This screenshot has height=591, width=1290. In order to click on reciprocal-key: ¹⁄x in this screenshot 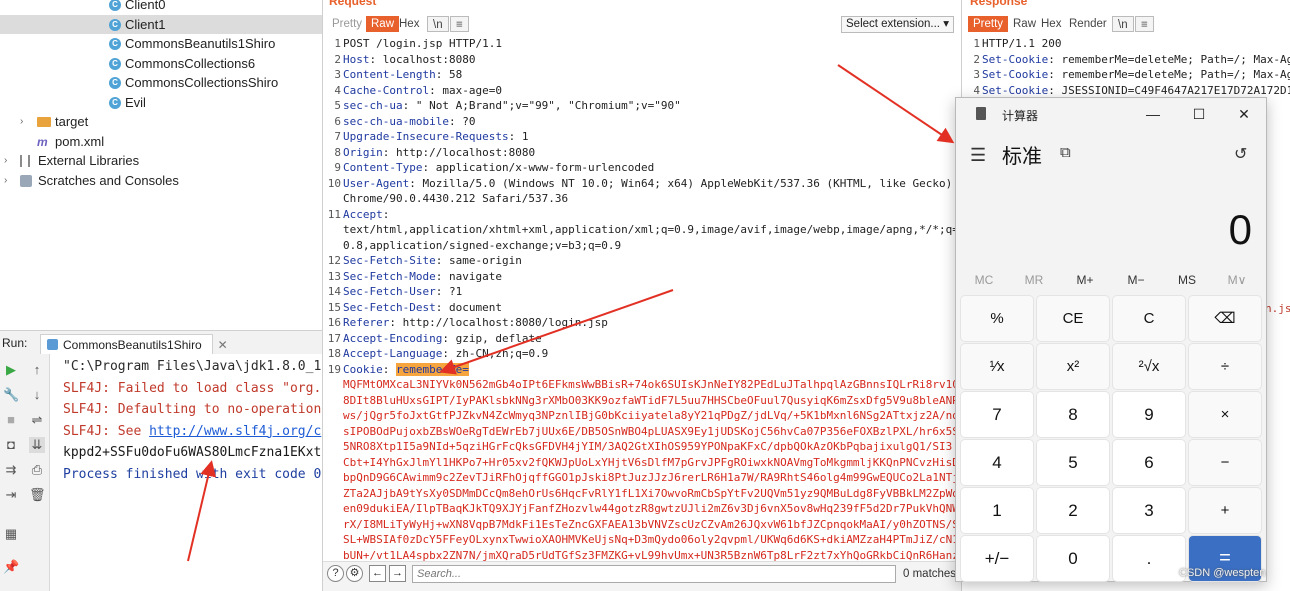, I will do `click(997, 366)`.